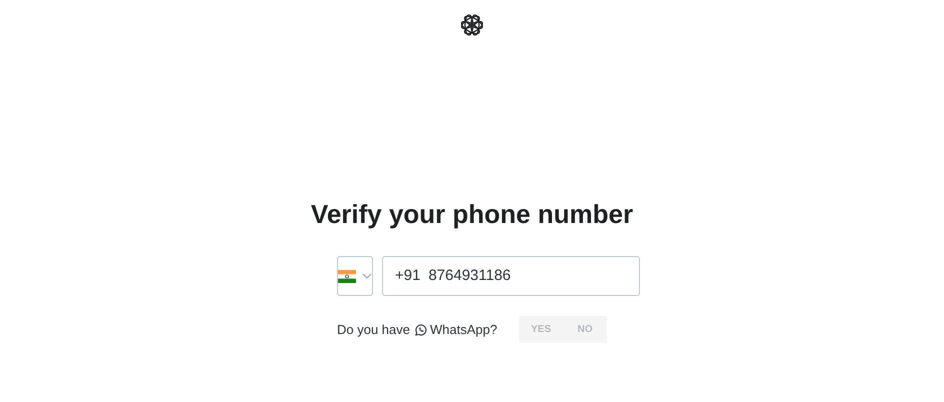 The image size is (944, 402). Describe the element at coordinates (367, 276) in the screenshot. I see `chevron-down-icon` at that location.